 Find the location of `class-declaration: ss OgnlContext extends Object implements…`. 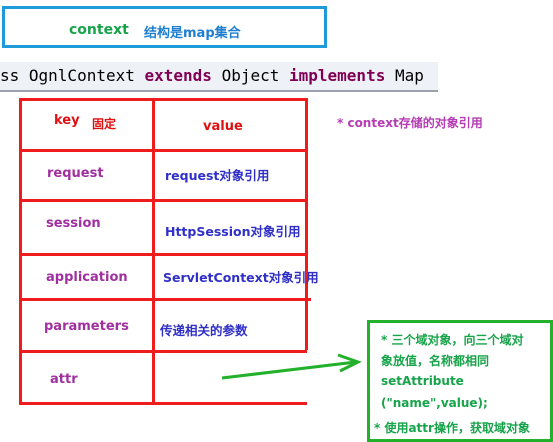

class-declaration: ss OgnlContext extends Object implements… is located at coordinates (212, 75).